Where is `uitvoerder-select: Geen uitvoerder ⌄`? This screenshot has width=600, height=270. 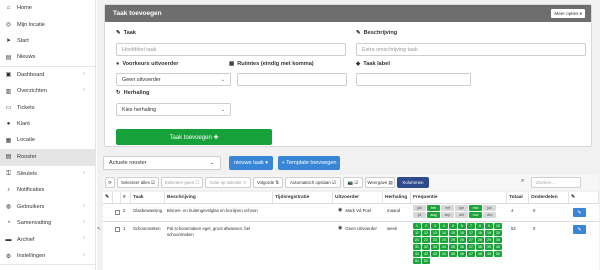
uitvoerder-select: Geen uitvoerder ⌄ is located at coordinates (173, 79).